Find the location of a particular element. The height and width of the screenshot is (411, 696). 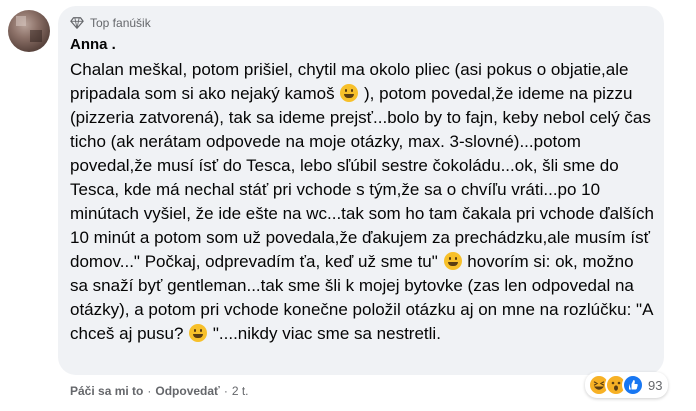

comment-actions: Páči sa mi to · Odpovedať · 2 t. is located at coordinates (159, 391).